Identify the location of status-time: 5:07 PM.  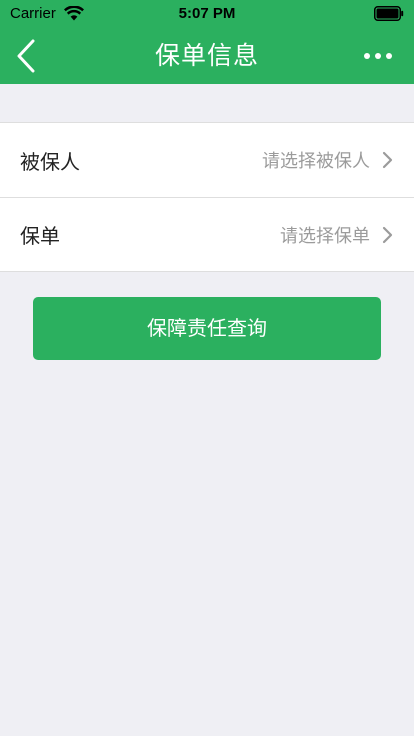
(207, 13).